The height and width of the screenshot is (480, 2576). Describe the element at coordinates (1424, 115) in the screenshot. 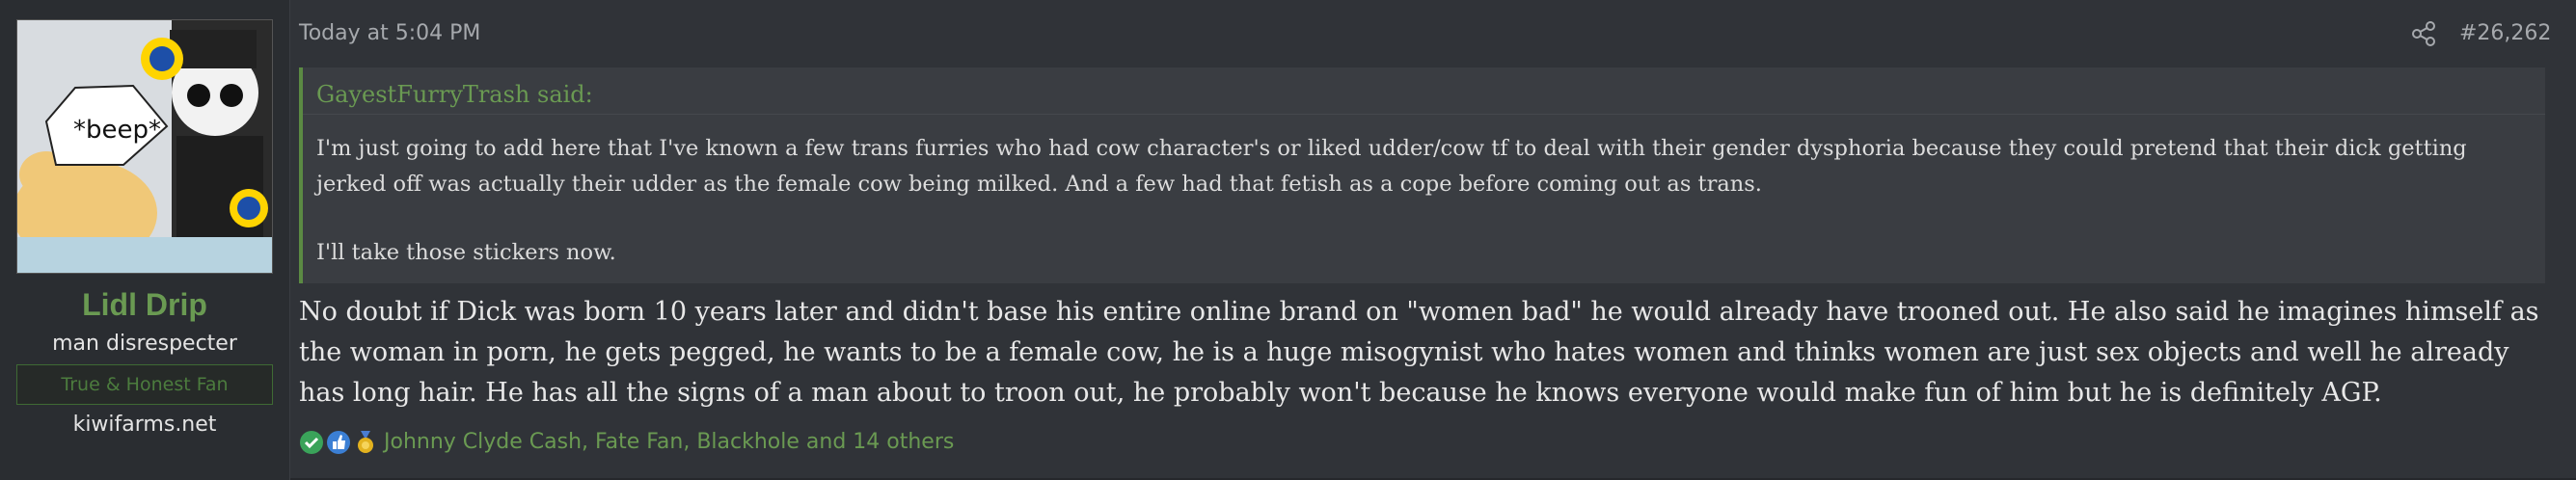

I see `quote-divider` at that location.